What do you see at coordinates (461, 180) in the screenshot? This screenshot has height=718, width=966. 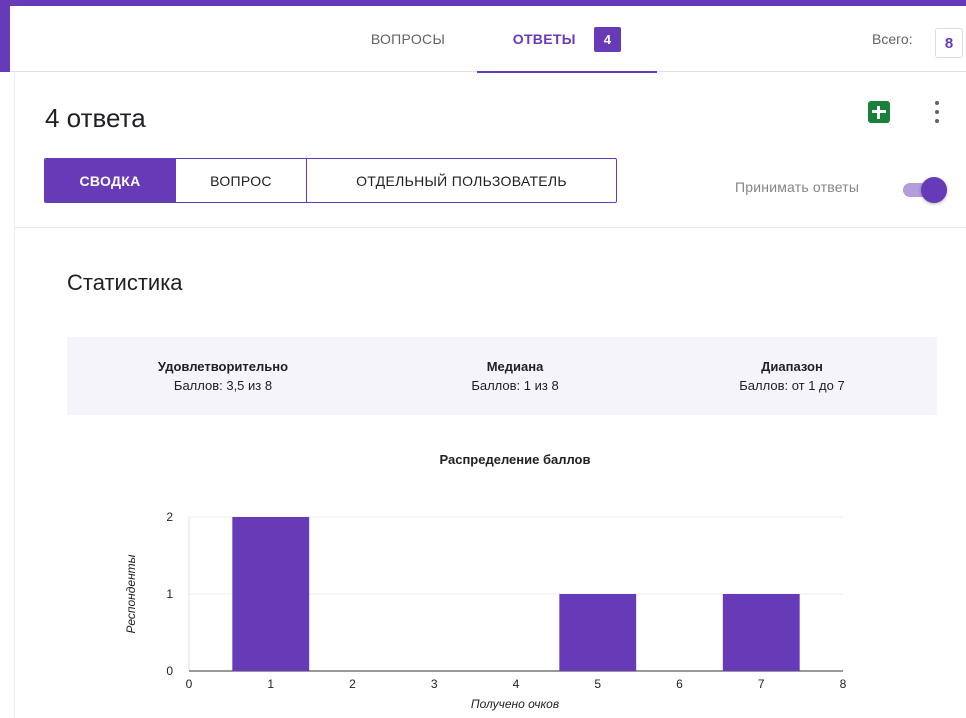 I see `view-individual-button: ОТДЕЛЬНЫЙ ПОЛЬЗОВАТЕЛЬ` at bounding box center [461, 180].